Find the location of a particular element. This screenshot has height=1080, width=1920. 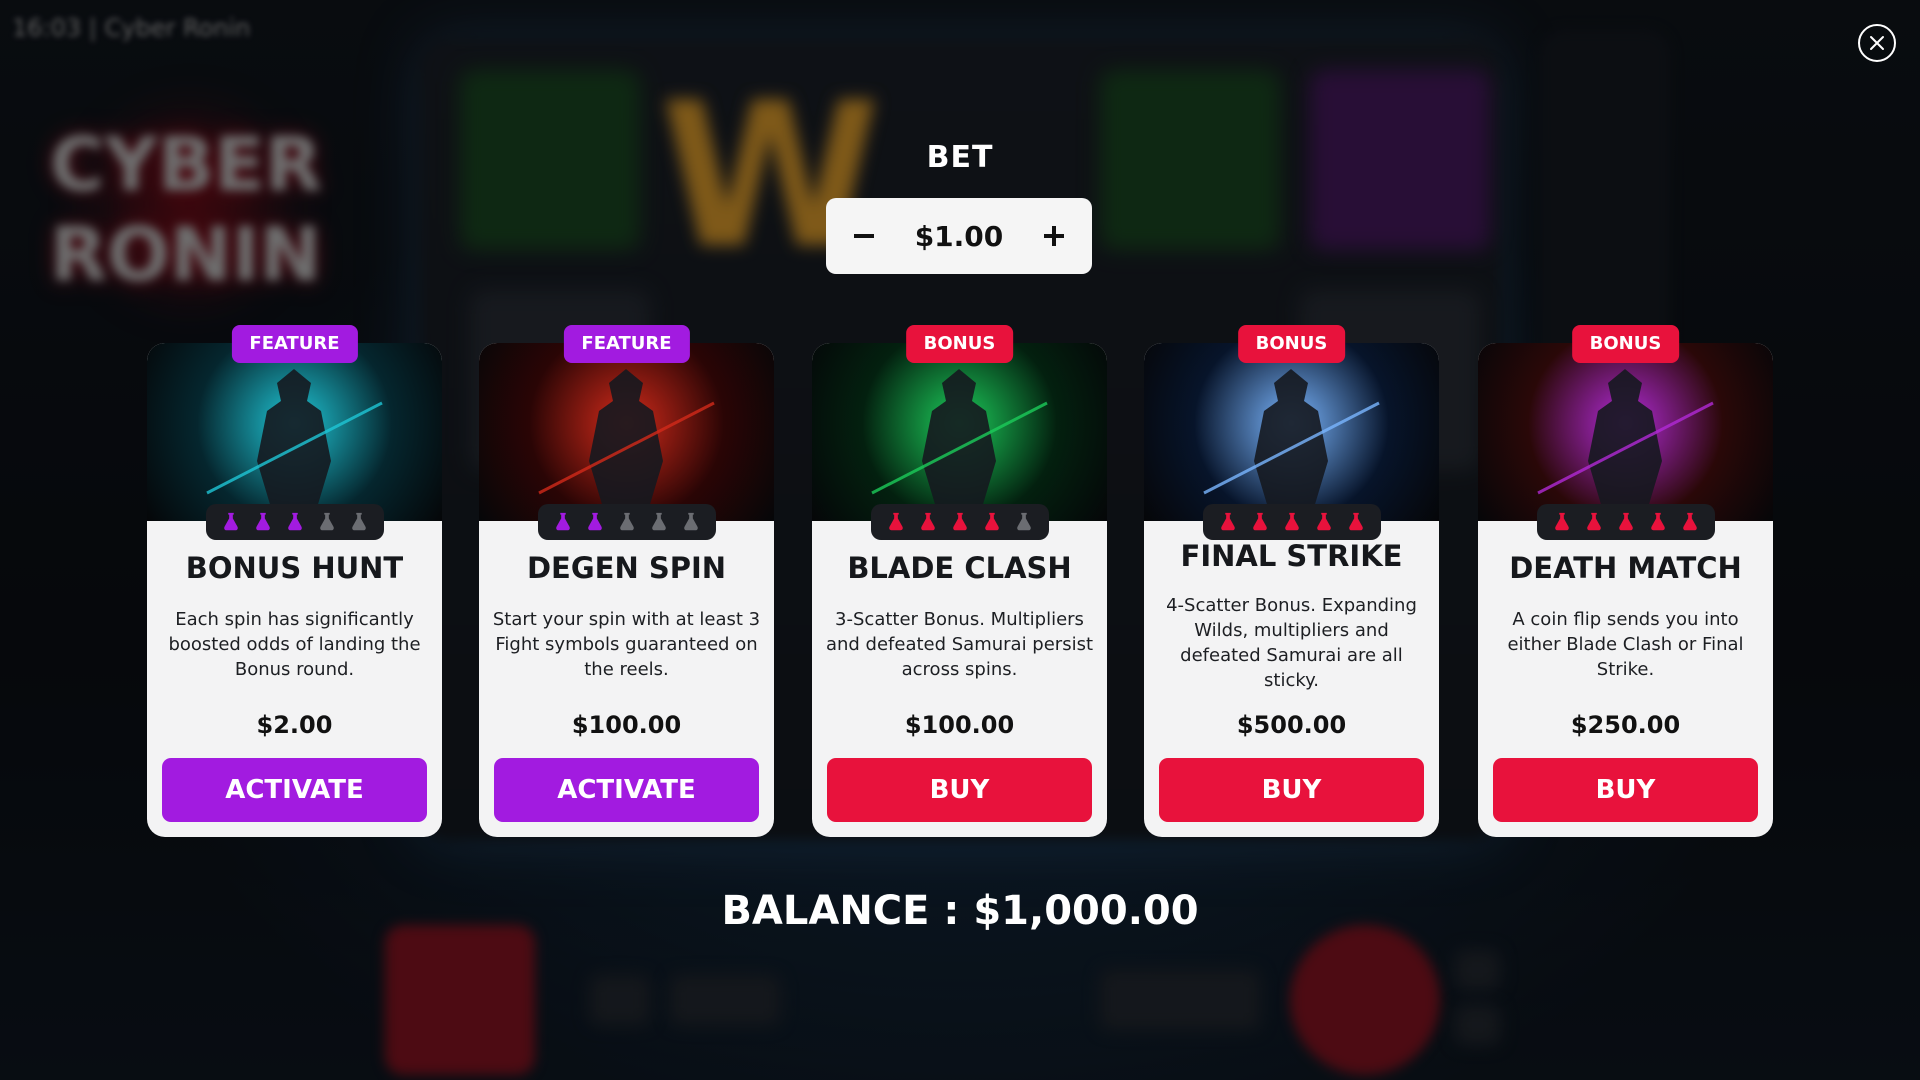

card-price: $250.00 is located at coordinates (1625, 725).